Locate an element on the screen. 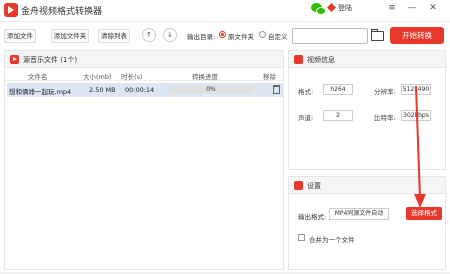  resolution-value: 512x490 is located at coordinates (416, 89).